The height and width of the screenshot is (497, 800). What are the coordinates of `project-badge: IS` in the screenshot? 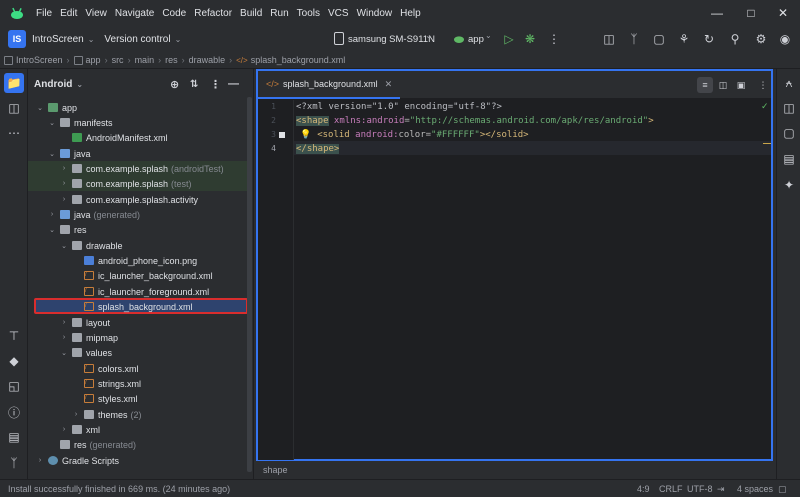 It's located at (17, 39).